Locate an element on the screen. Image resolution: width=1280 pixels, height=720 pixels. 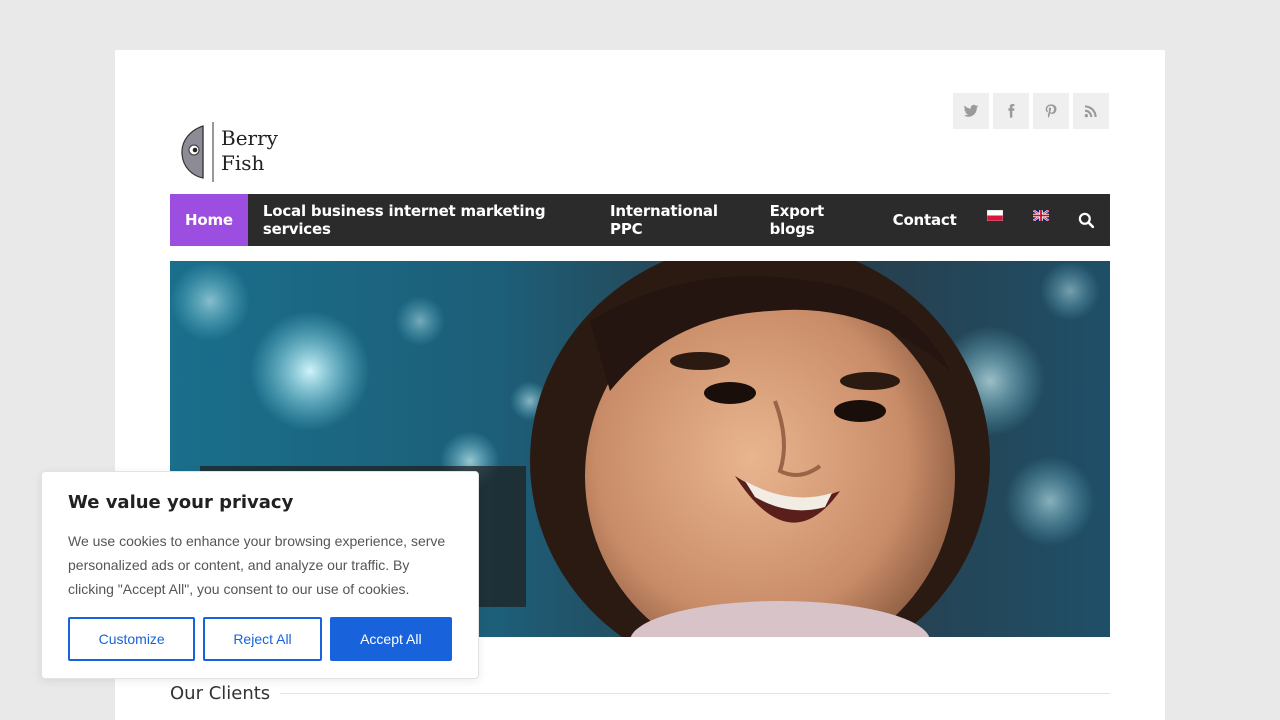
rss-button is located at coordinates (1091, 111).